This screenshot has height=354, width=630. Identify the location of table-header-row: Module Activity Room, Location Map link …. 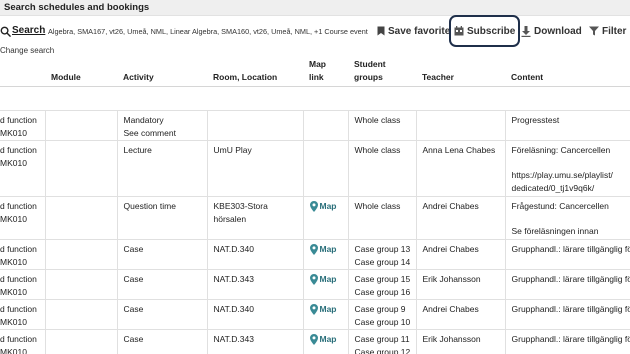
(315, 72).